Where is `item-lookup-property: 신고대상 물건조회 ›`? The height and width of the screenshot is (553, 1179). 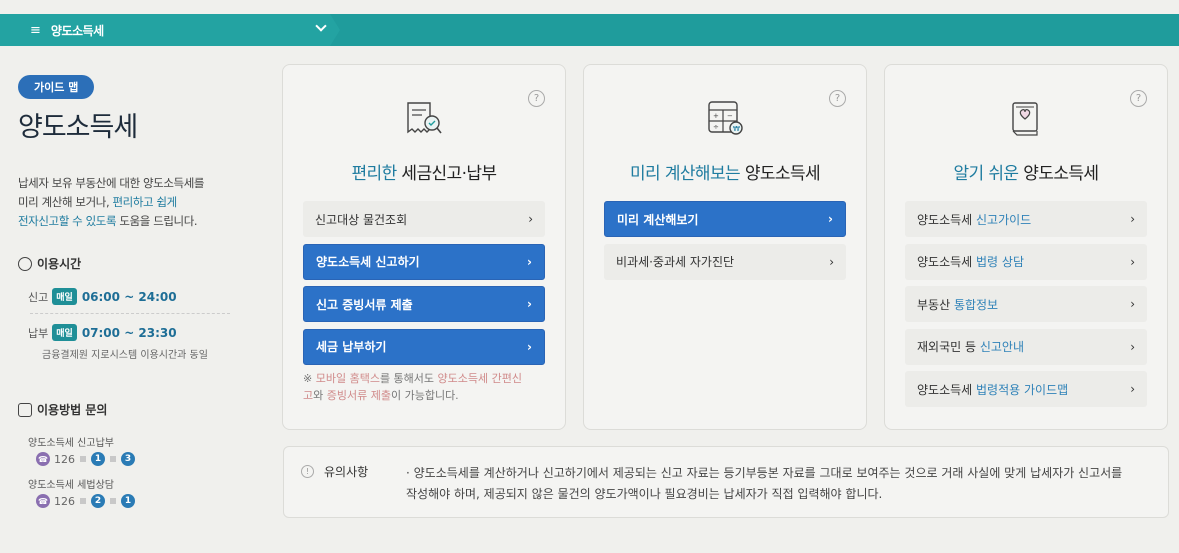 item-lookup-property: 신고대상 물건조회 › is located at coordinates (424, 219).